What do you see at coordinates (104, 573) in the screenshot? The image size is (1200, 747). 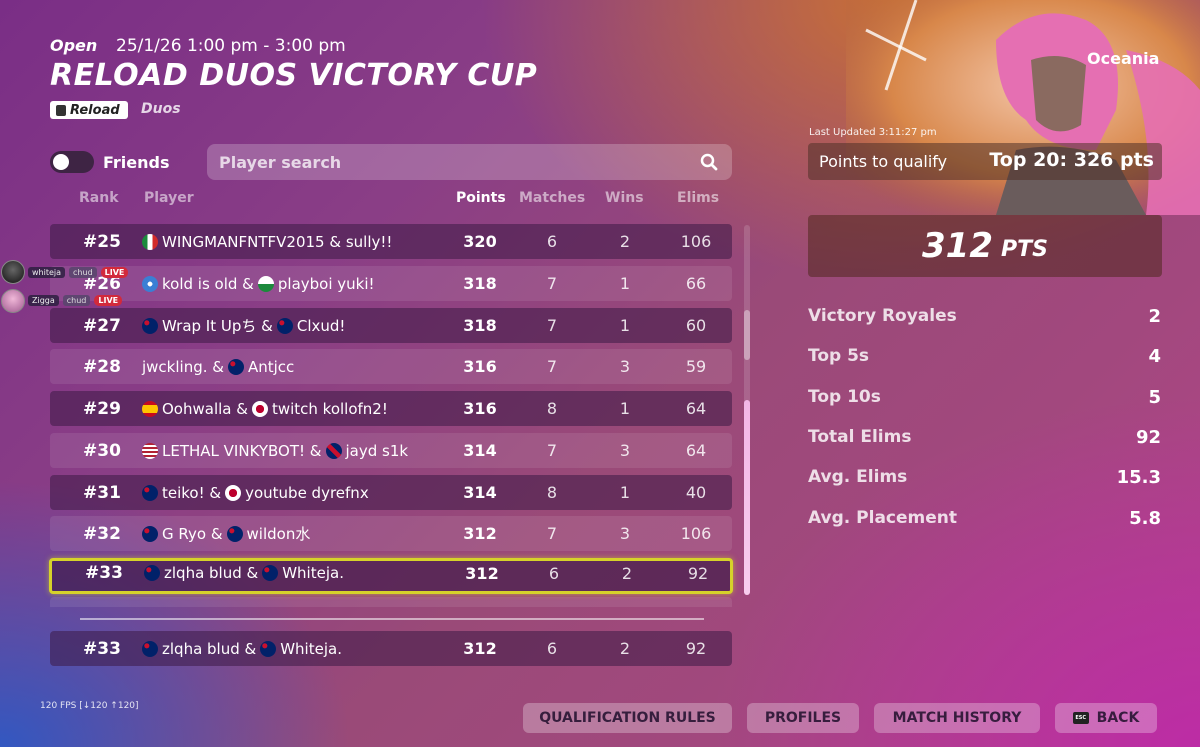 I see `rank: #33` at bounding box center [104, 573].